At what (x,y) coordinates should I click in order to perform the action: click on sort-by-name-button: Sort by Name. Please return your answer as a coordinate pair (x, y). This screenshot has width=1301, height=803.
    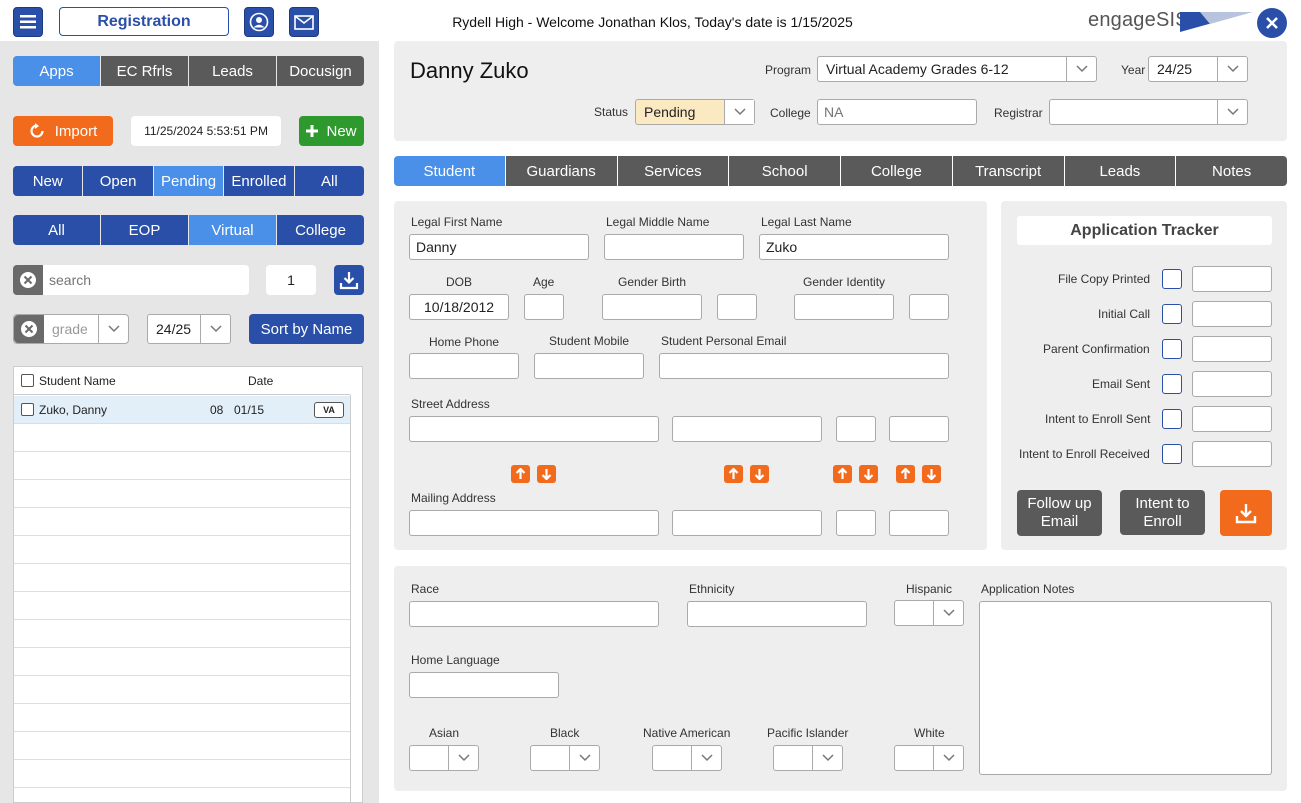
    Looking at the image, I should click on (306, 329).